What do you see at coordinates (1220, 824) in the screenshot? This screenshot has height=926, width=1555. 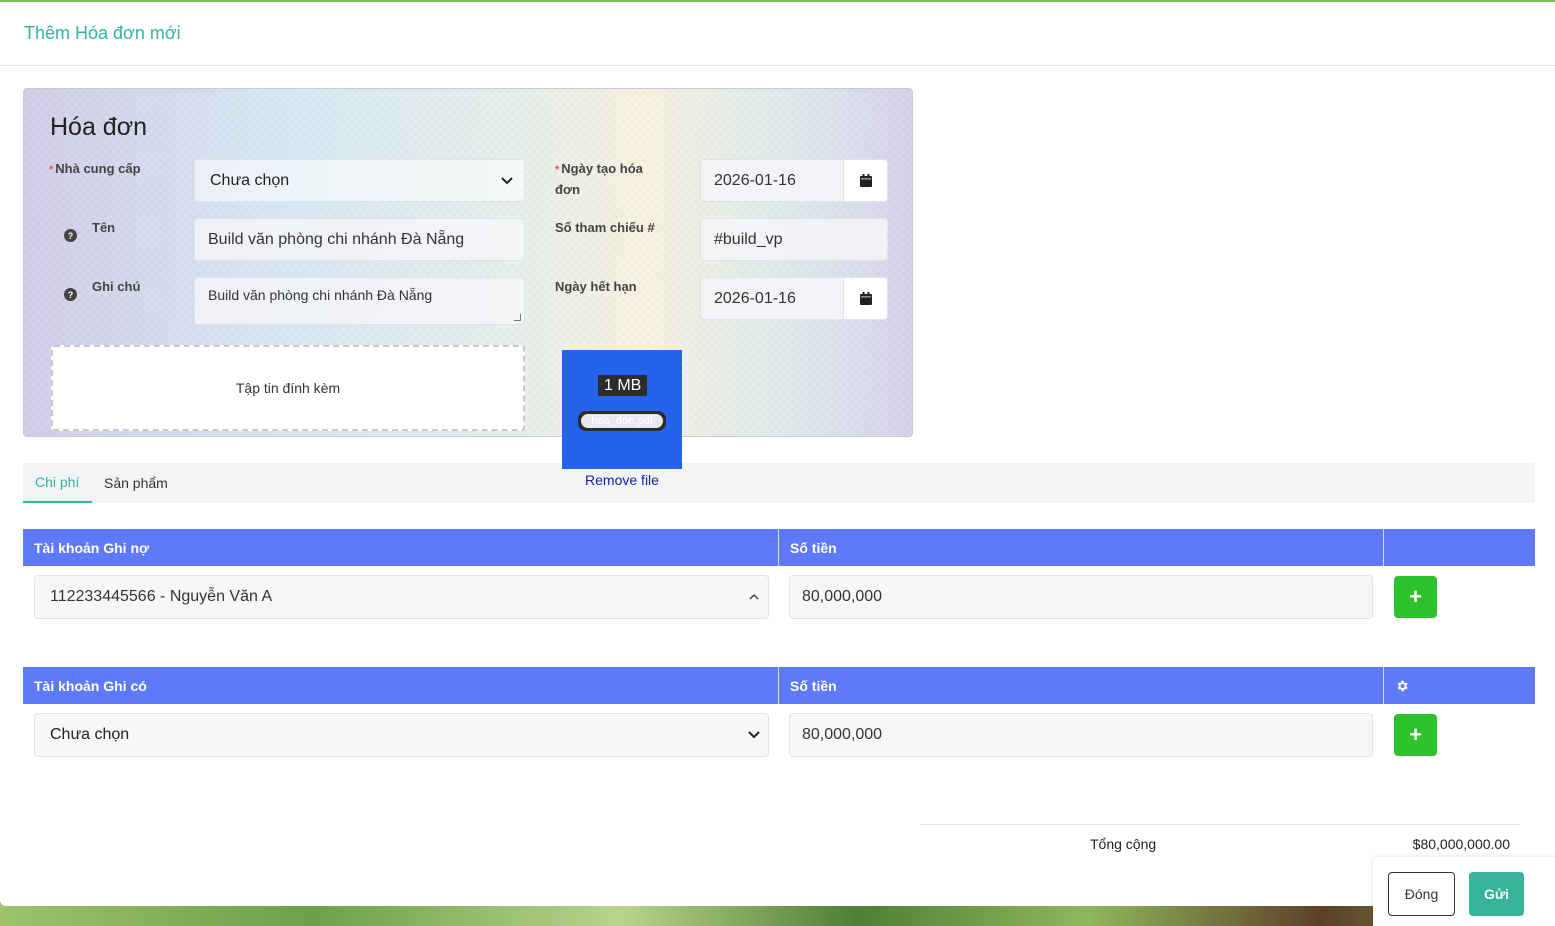 I see `totals-divider` at bounding box center [1220, 824].